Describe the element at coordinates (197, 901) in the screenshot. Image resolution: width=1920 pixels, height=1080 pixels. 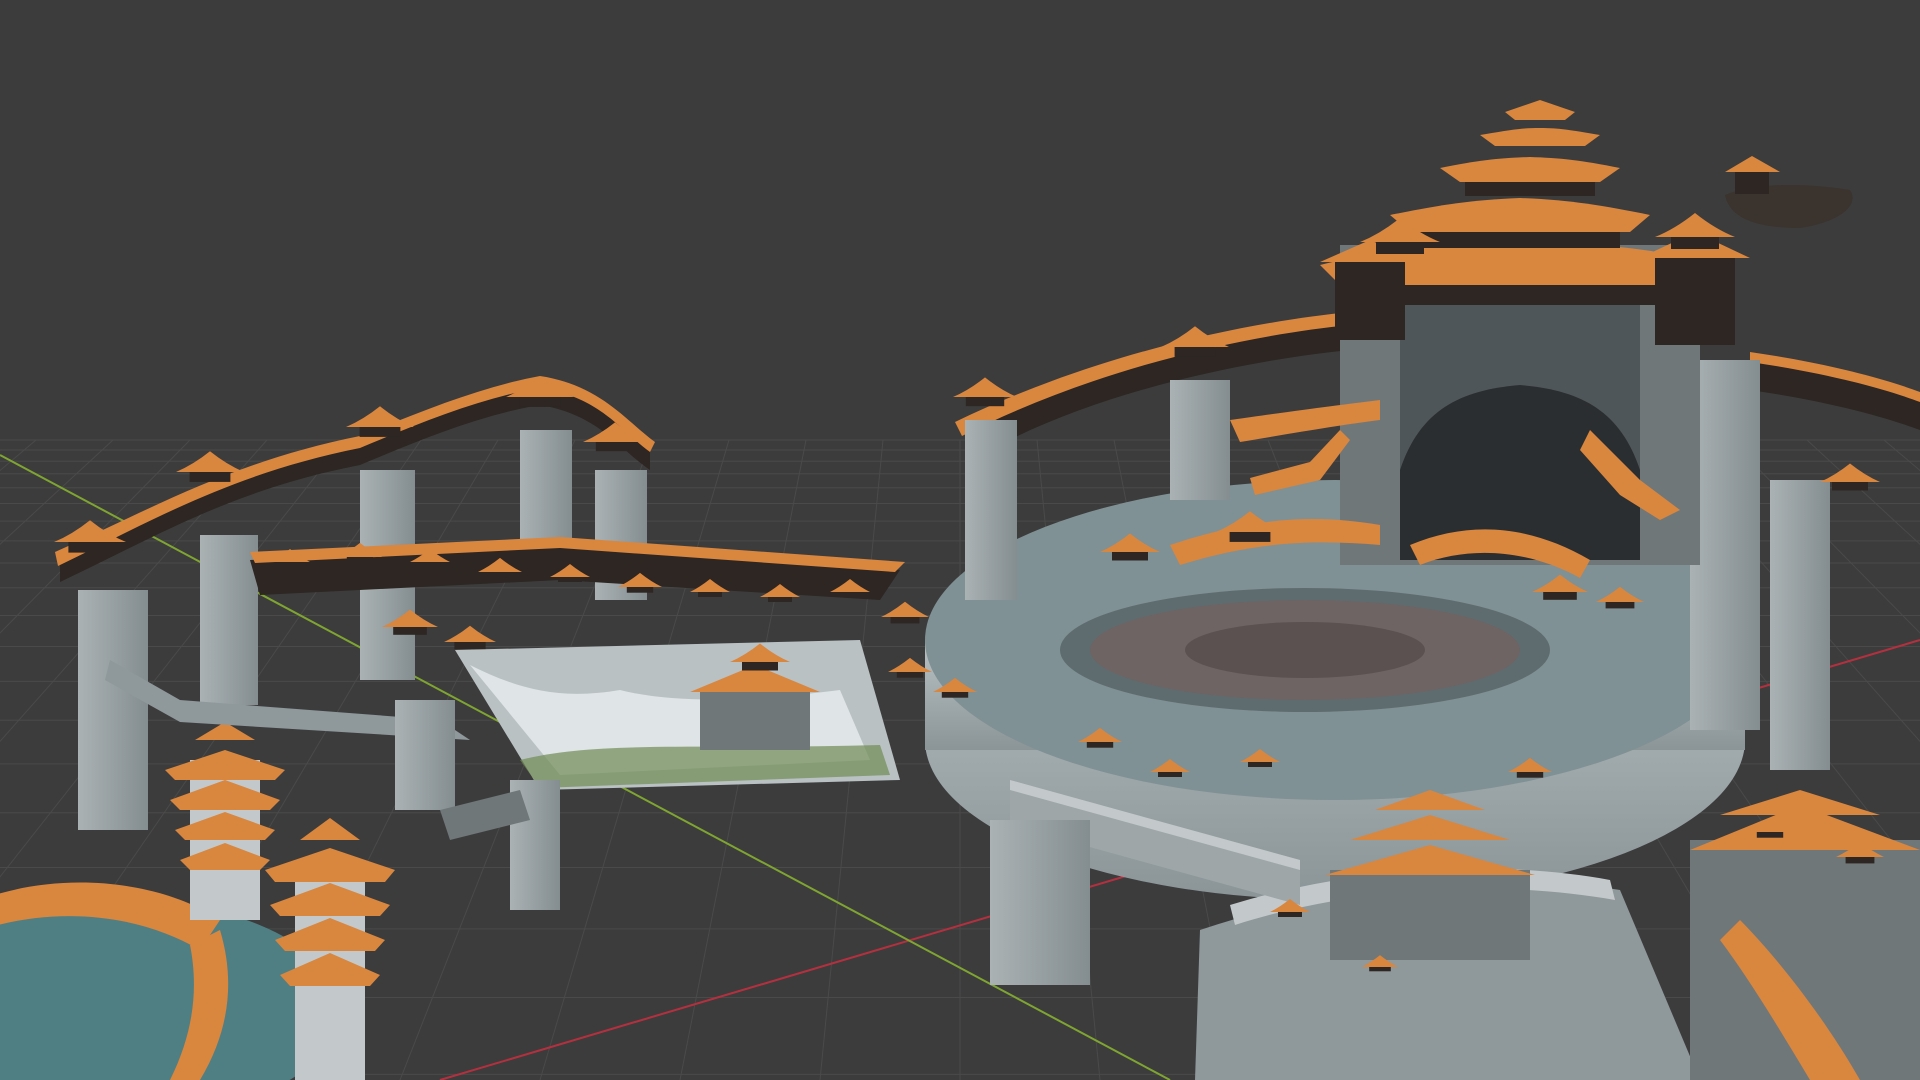
I see `lower-left-pagodas` at that location.